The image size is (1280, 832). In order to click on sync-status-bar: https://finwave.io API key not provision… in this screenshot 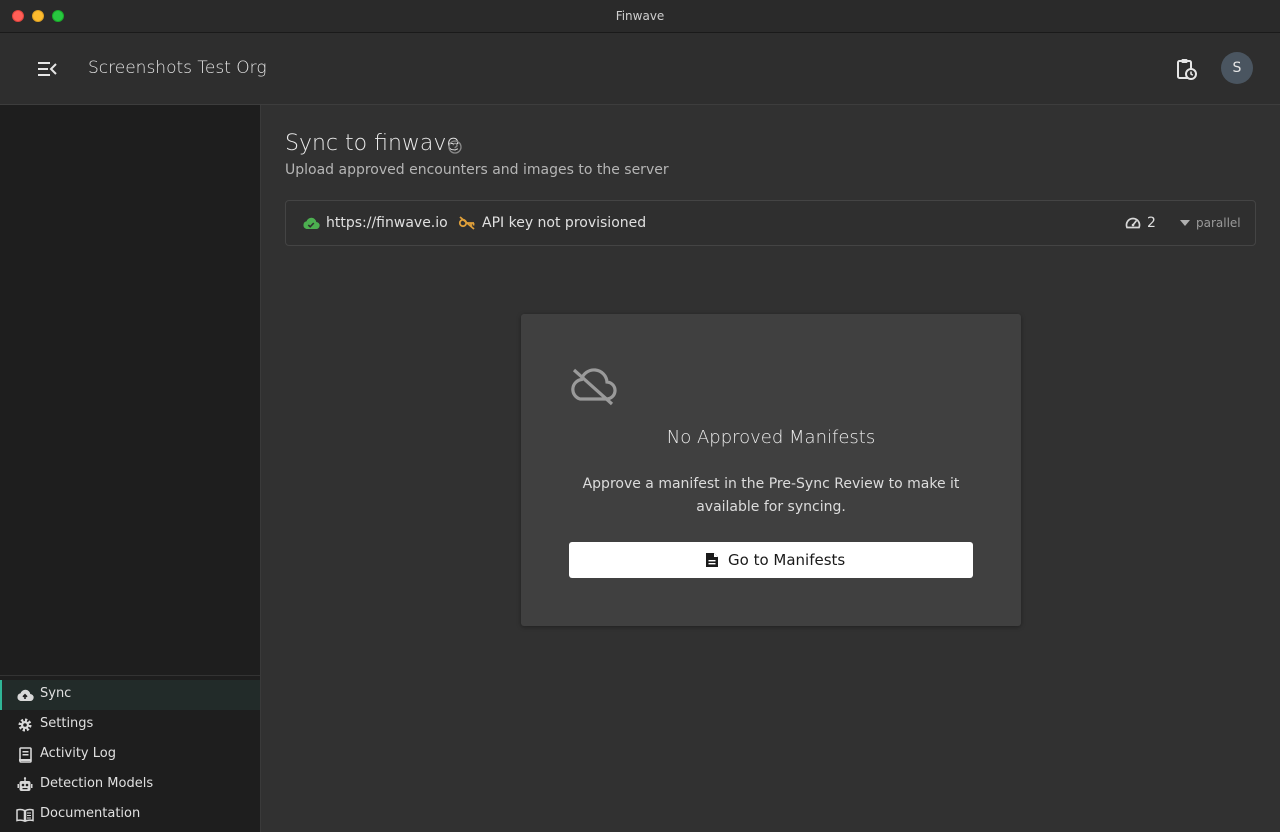, I will do `click(770, 223)`.